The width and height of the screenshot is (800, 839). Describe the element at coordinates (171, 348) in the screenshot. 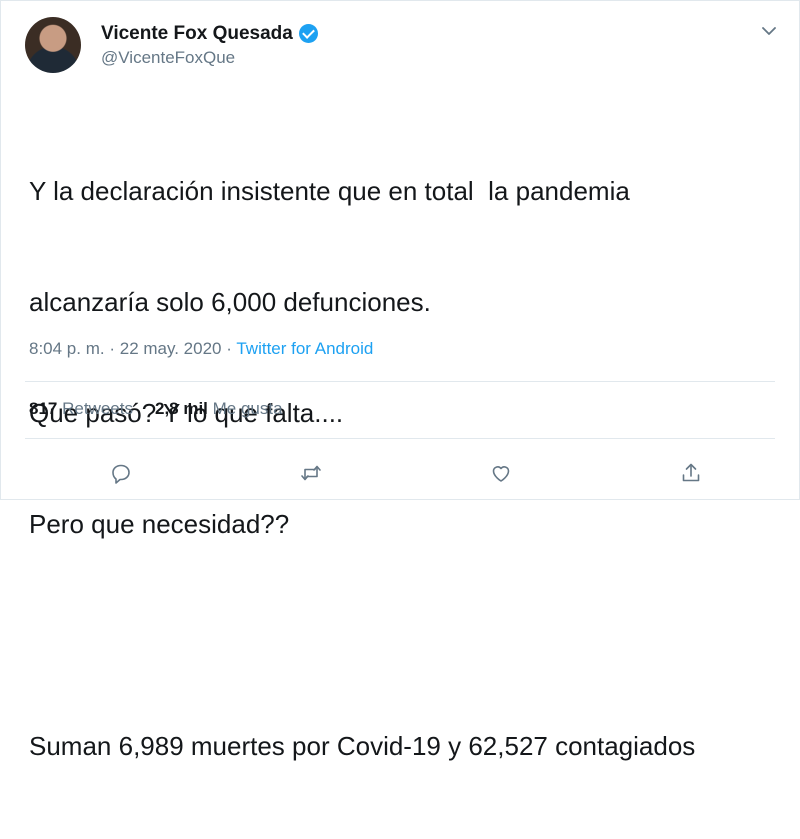

I see `tweet-date: 22 may. 2020` at that location.